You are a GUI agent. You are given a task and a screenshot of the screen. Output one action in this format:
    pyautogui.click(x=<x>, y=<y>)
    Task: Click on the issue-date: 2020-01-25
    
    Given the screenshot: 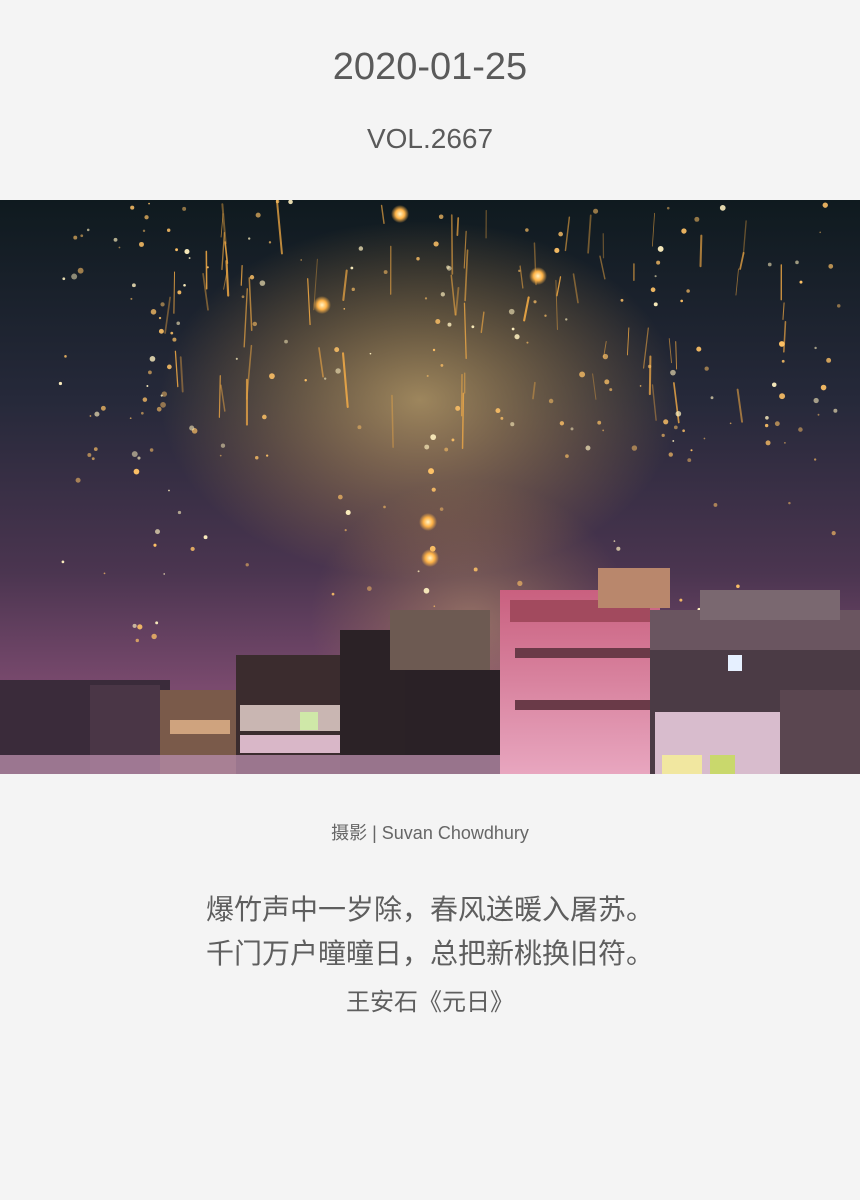 What is the action you would take?
    pyautogui.click(x=430, y=67)
    